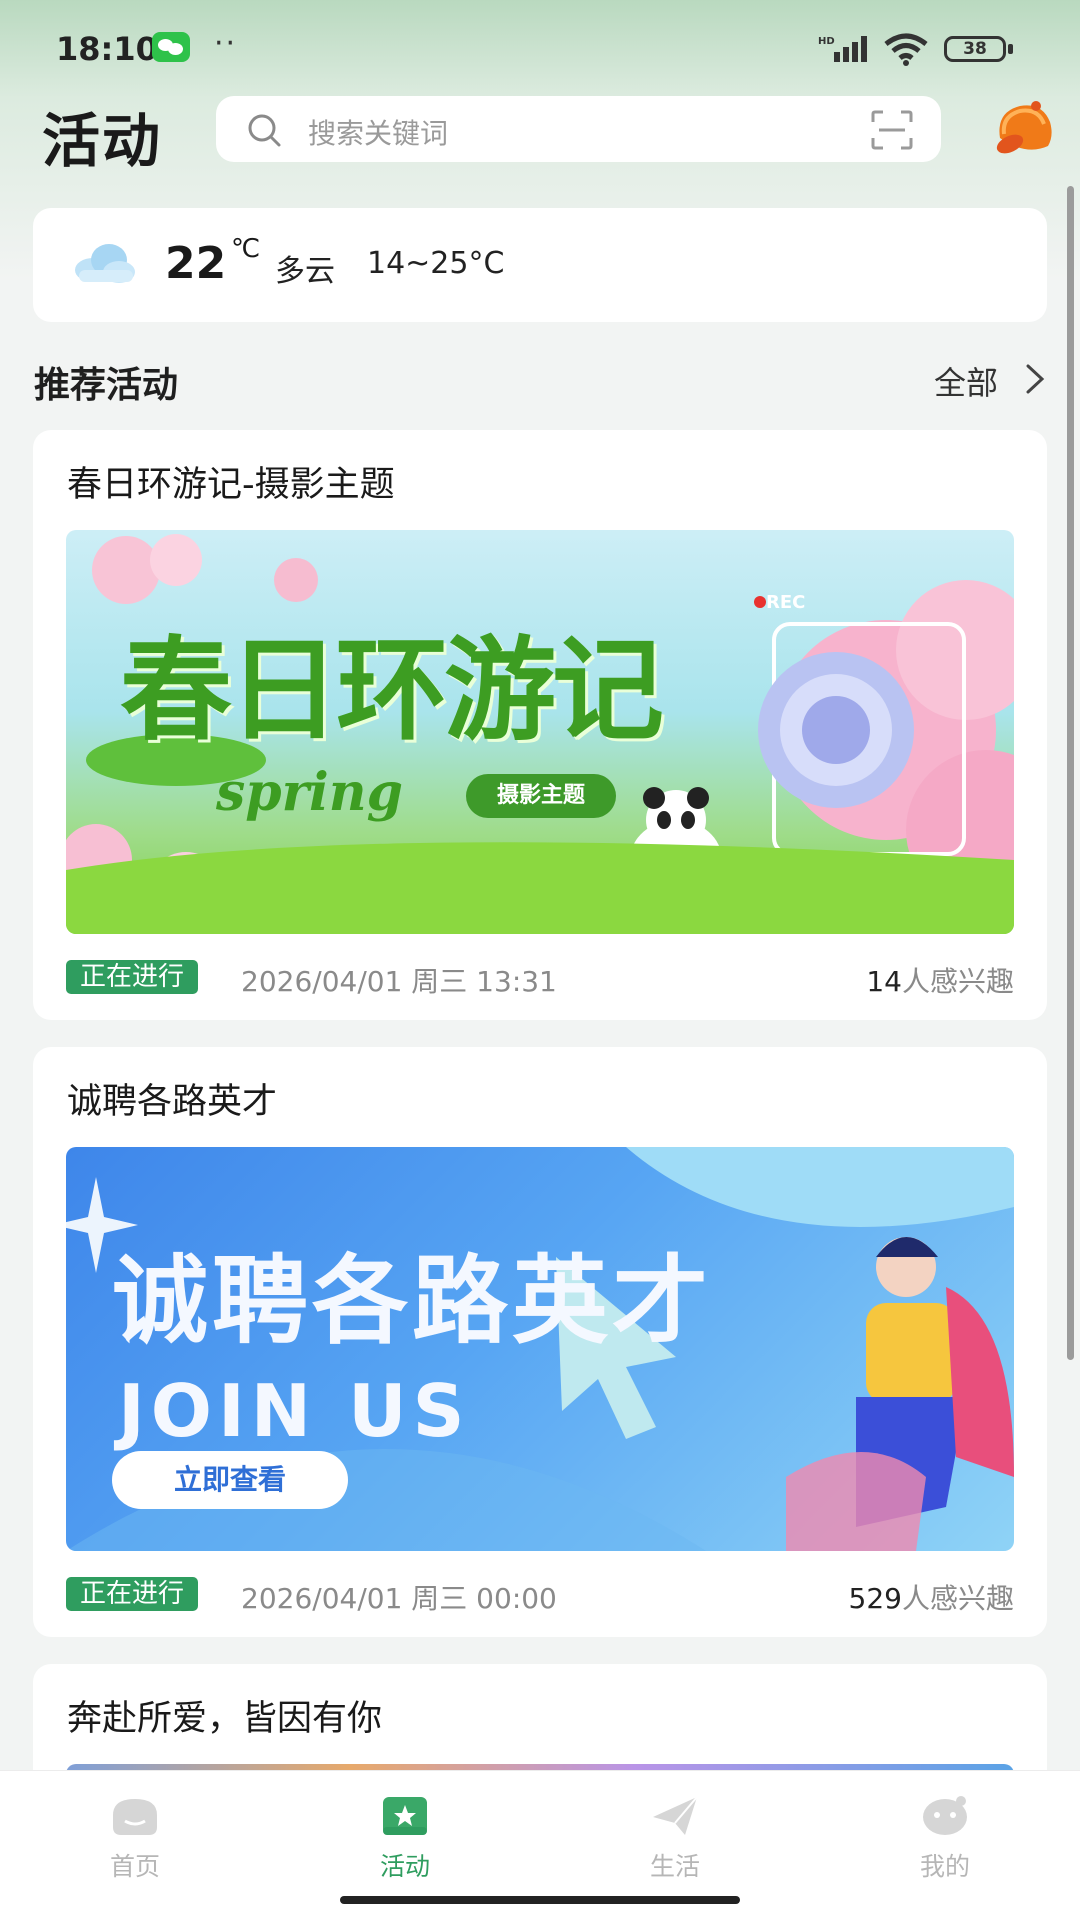 This screenshot has width=1080, height=1921. Describe the element at coordinates (826, 41) in the screenshot. I see `network-type-label: HD` at that location.